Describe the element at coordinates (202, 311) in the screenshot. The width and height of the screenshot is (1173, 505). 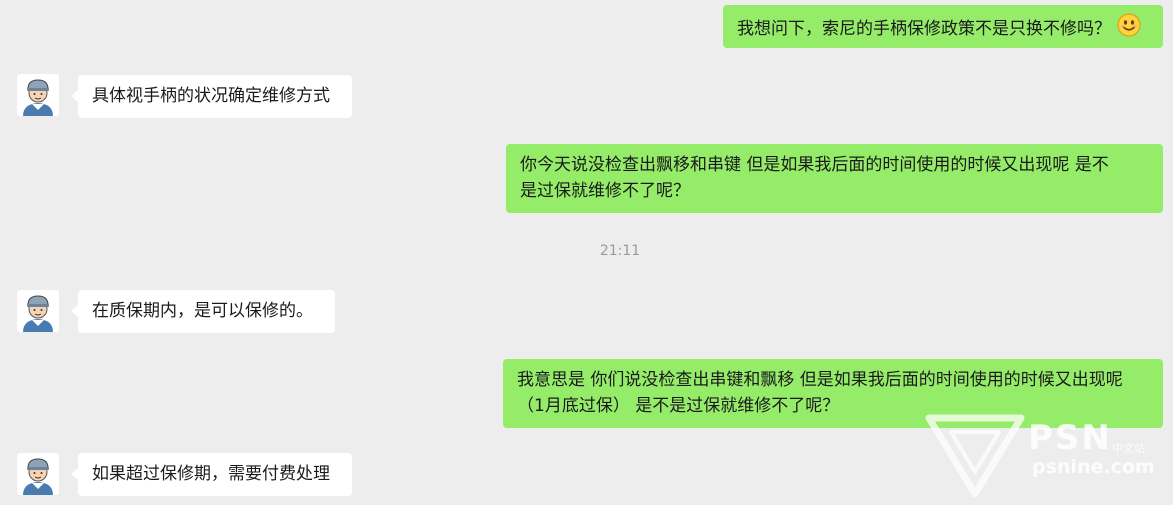
I see `message-text: 在质保期内，是可以保修的。` at that location.